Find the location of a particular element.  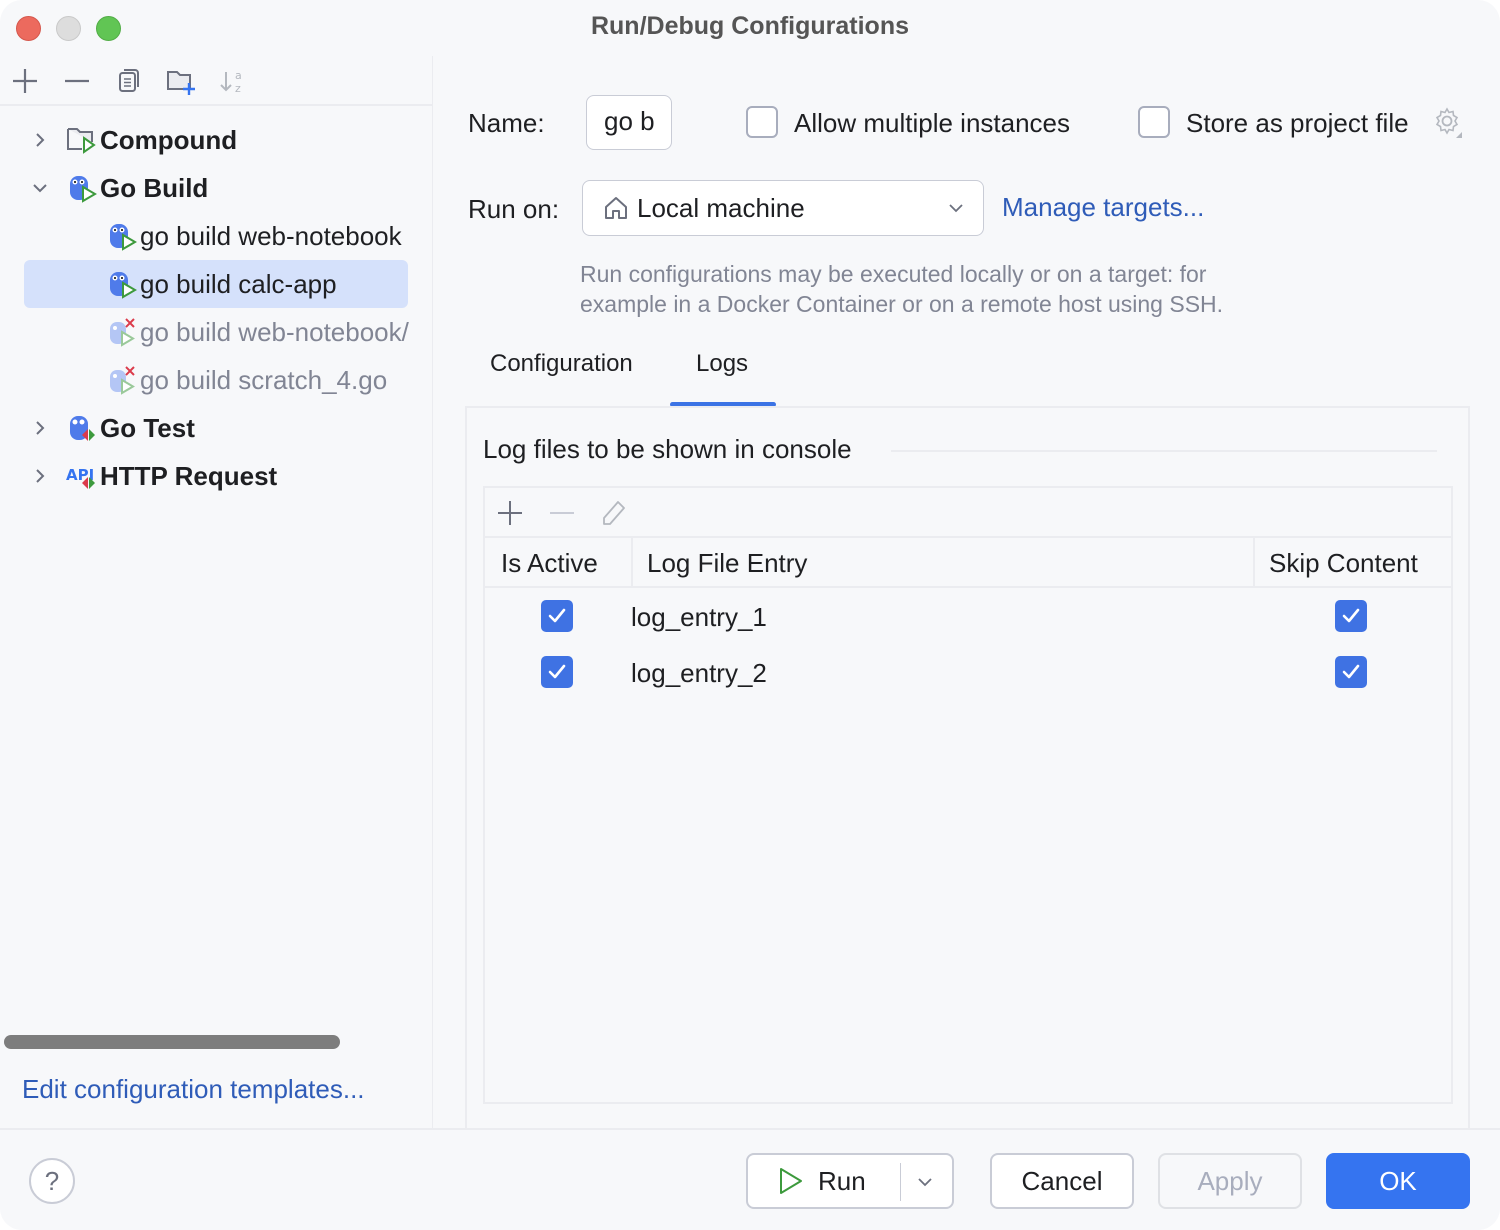

name-label: Name: is located at coordinates (506, 123).